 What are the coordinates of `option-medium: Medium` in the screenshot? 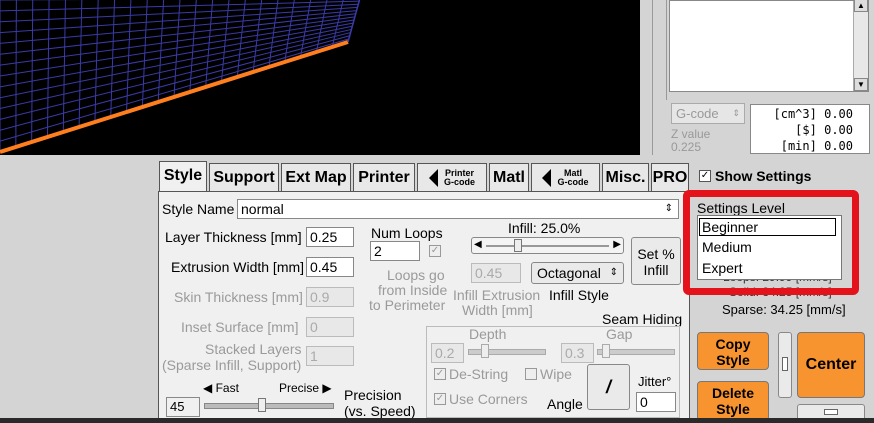 It's located at (727, 247).